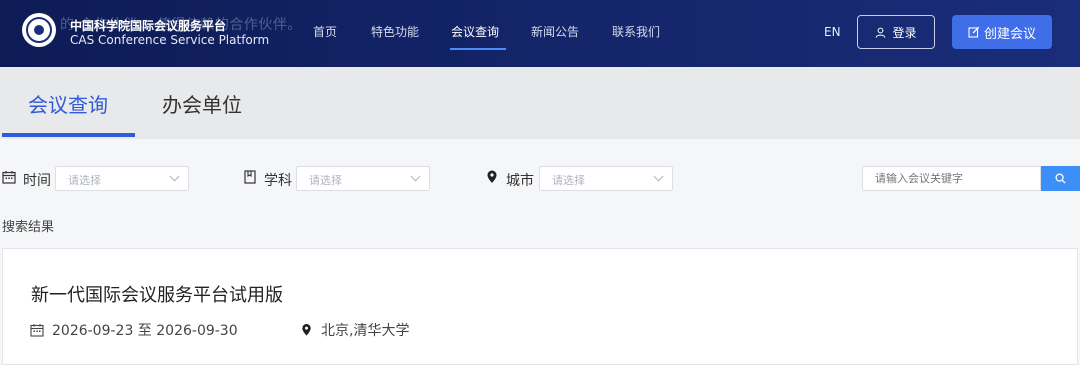 Image resolution: width=1080 pixels, height=365 pixels. Describe the element at coordinates (325, 31) in the screenshot. I see `nav-item-home: 首页` at that location.